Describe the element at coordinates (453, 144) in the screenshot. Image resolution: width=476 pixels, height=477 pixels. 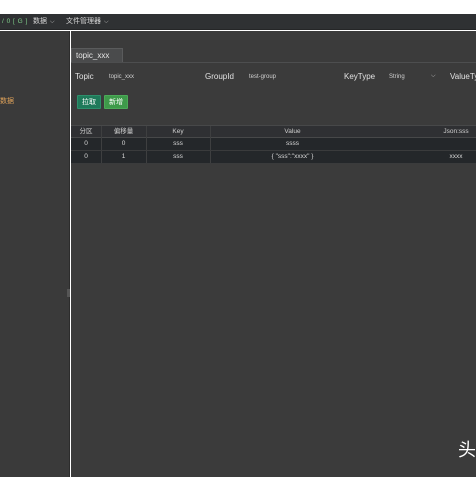
I see `cell-json` at that location.